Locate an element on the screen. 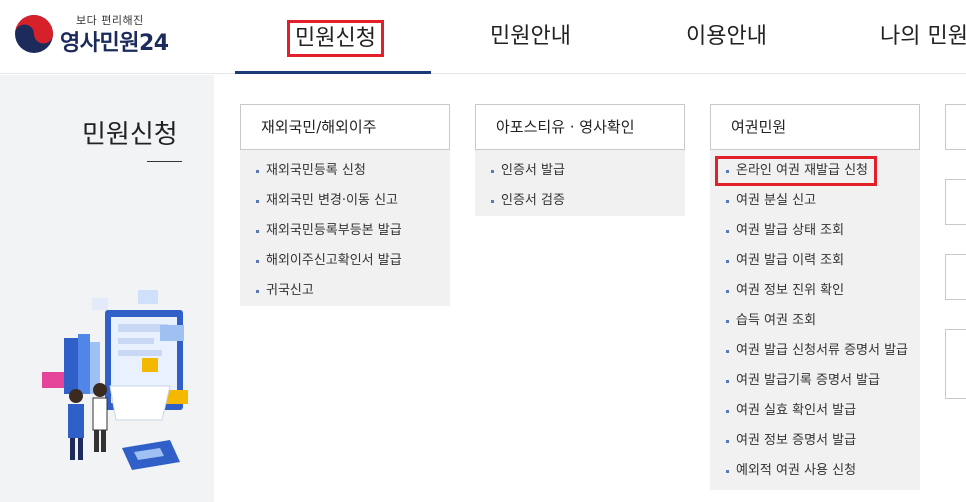 This screenshot has width=966, height=502. menu-item: 재외국민등록 신청 is located at coordinates (345, 171).